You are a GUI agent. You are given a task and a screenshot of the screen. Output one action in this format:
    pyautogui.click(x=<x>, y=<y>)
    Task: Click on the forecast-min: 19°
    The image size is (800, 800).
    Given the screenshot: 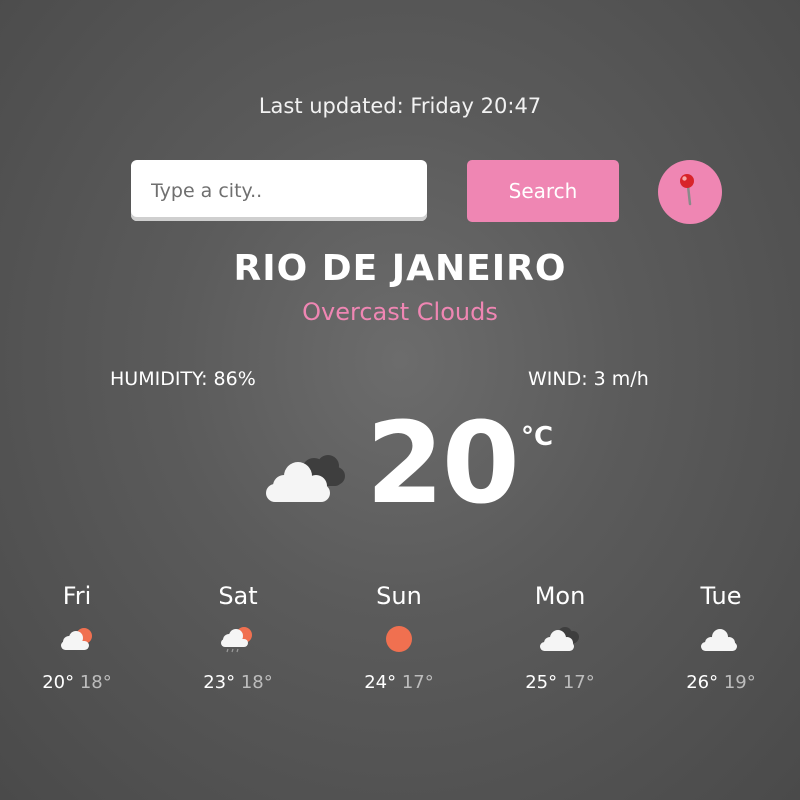 What is the action you would take?
    pyautogui.click(x=739, y=682)
    